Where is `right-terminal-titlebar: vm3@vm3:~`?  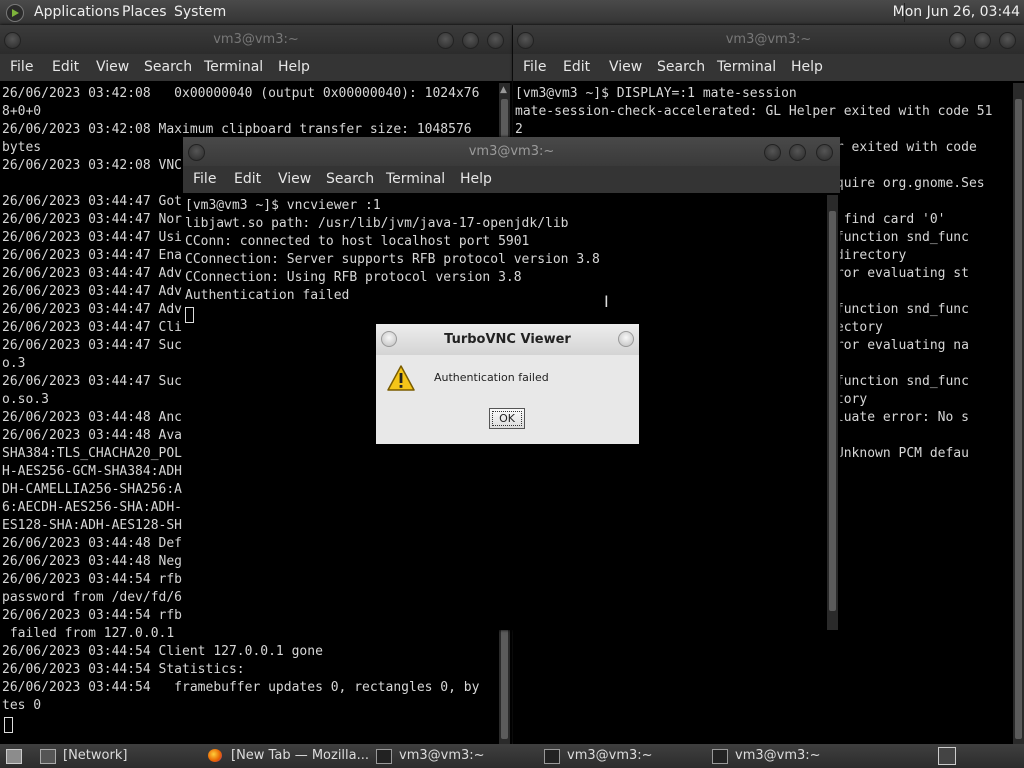
right-terminal-titlebar: vm3@vm3:~ is located at coordinates (768, 39).